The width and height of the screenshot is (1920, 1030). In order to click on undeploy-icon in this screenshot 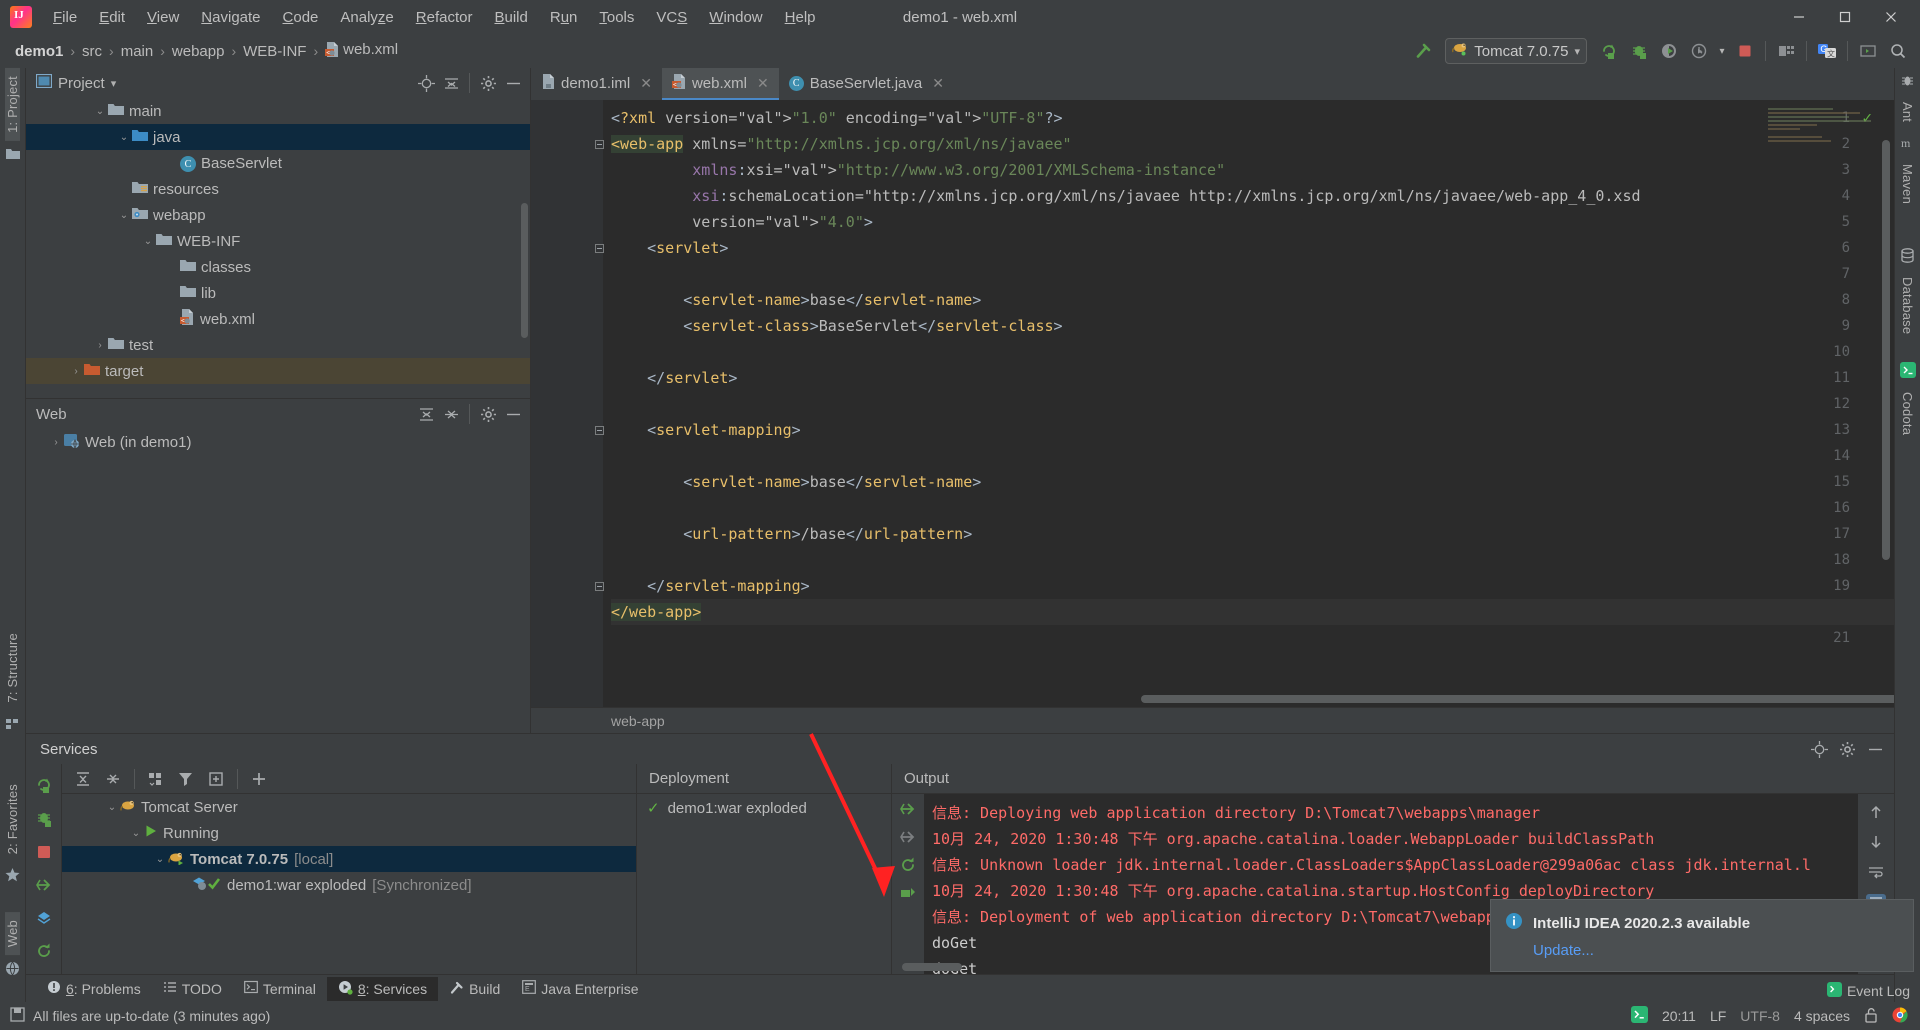, I will do `click(908, 839)`.